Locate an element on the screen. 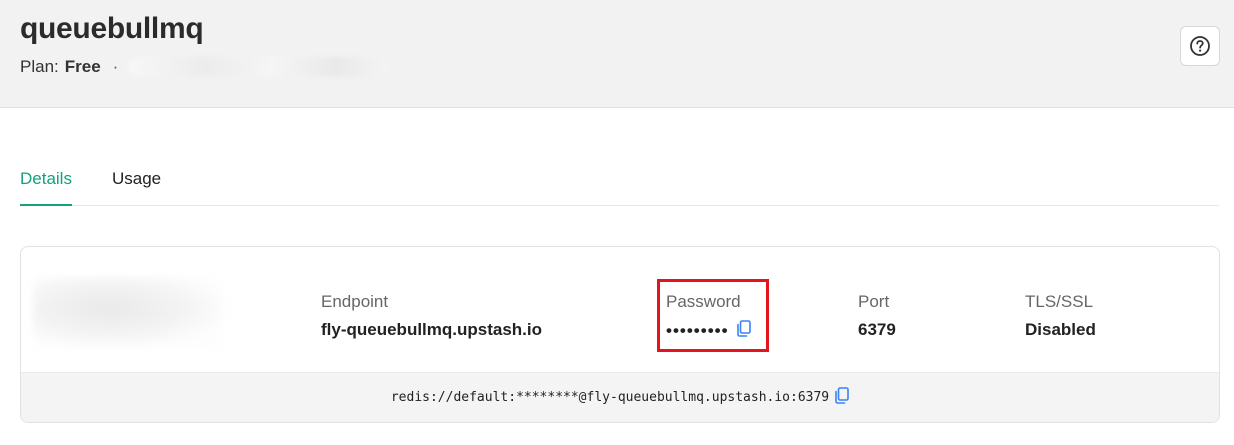 This screenshot has width=1234, height=445. tls-label: TLS/SSL is located at coordinates (1059, 301).